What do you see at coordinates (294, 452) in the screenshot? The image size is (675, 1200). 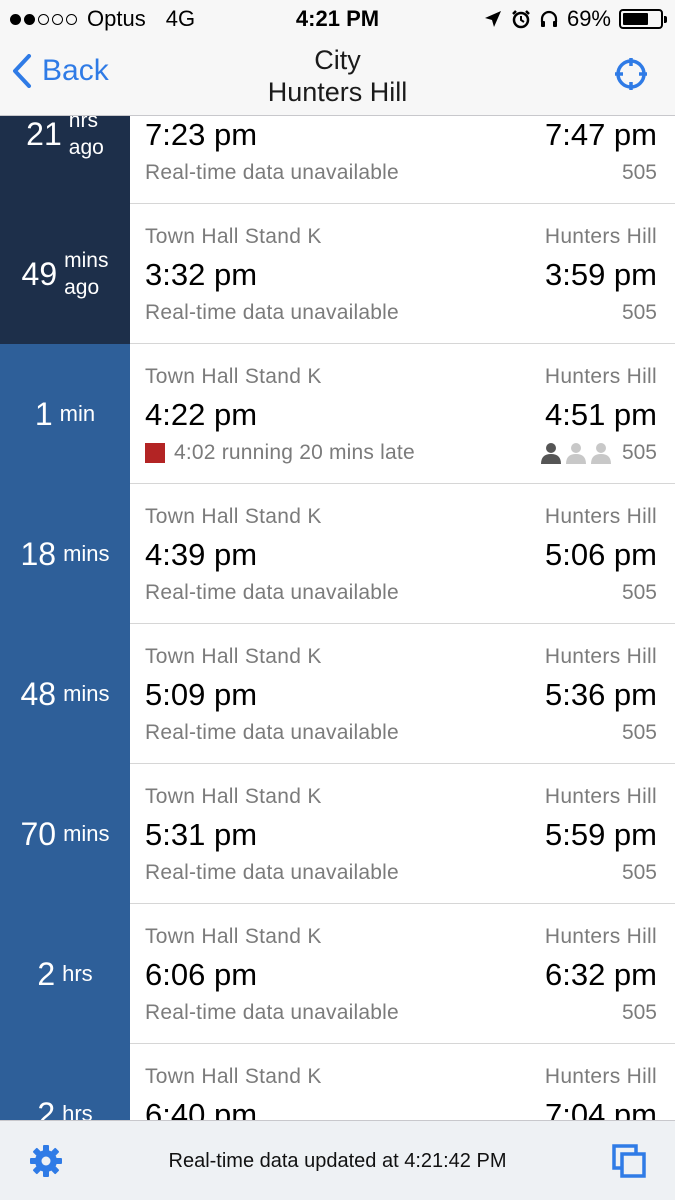 I see `late-status-text: 4:02 running 20 mins late` at bounding box center [294, 452].